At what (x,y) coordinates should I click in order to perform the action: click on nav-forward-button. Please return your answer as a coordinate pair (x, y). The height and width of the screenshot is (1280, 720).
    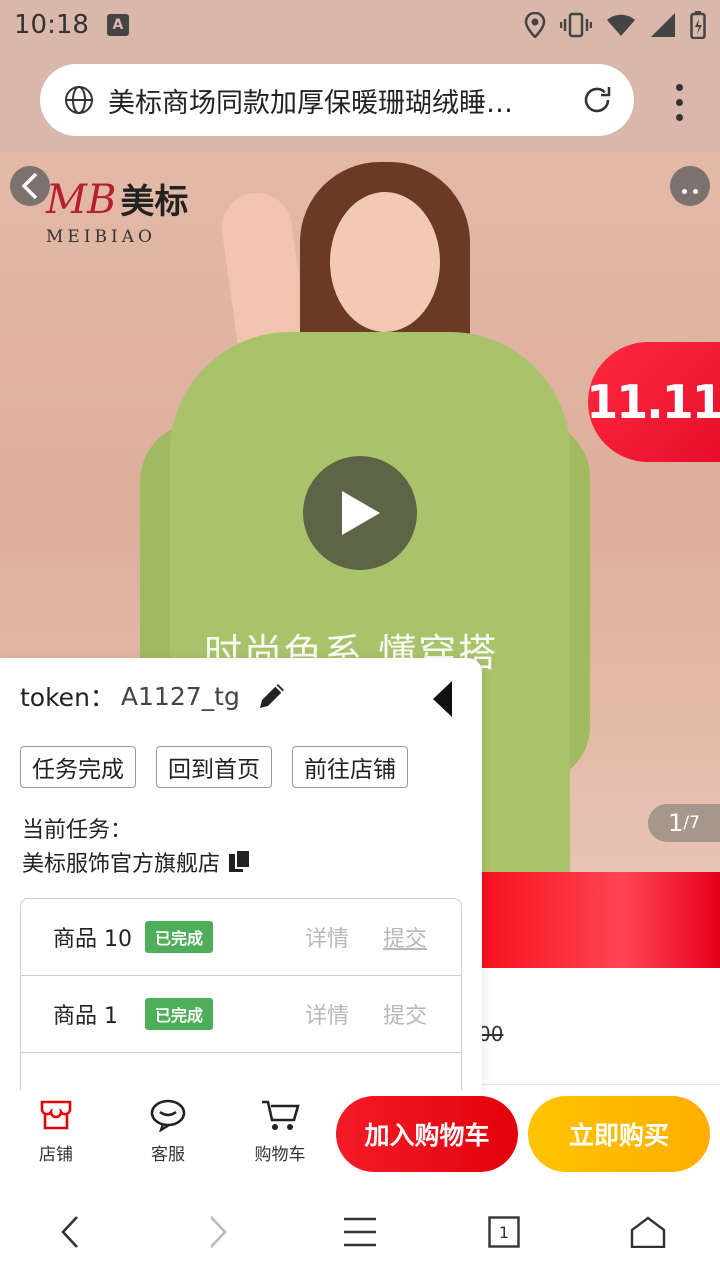
    Looking at the image, I should click on (218, 1232).